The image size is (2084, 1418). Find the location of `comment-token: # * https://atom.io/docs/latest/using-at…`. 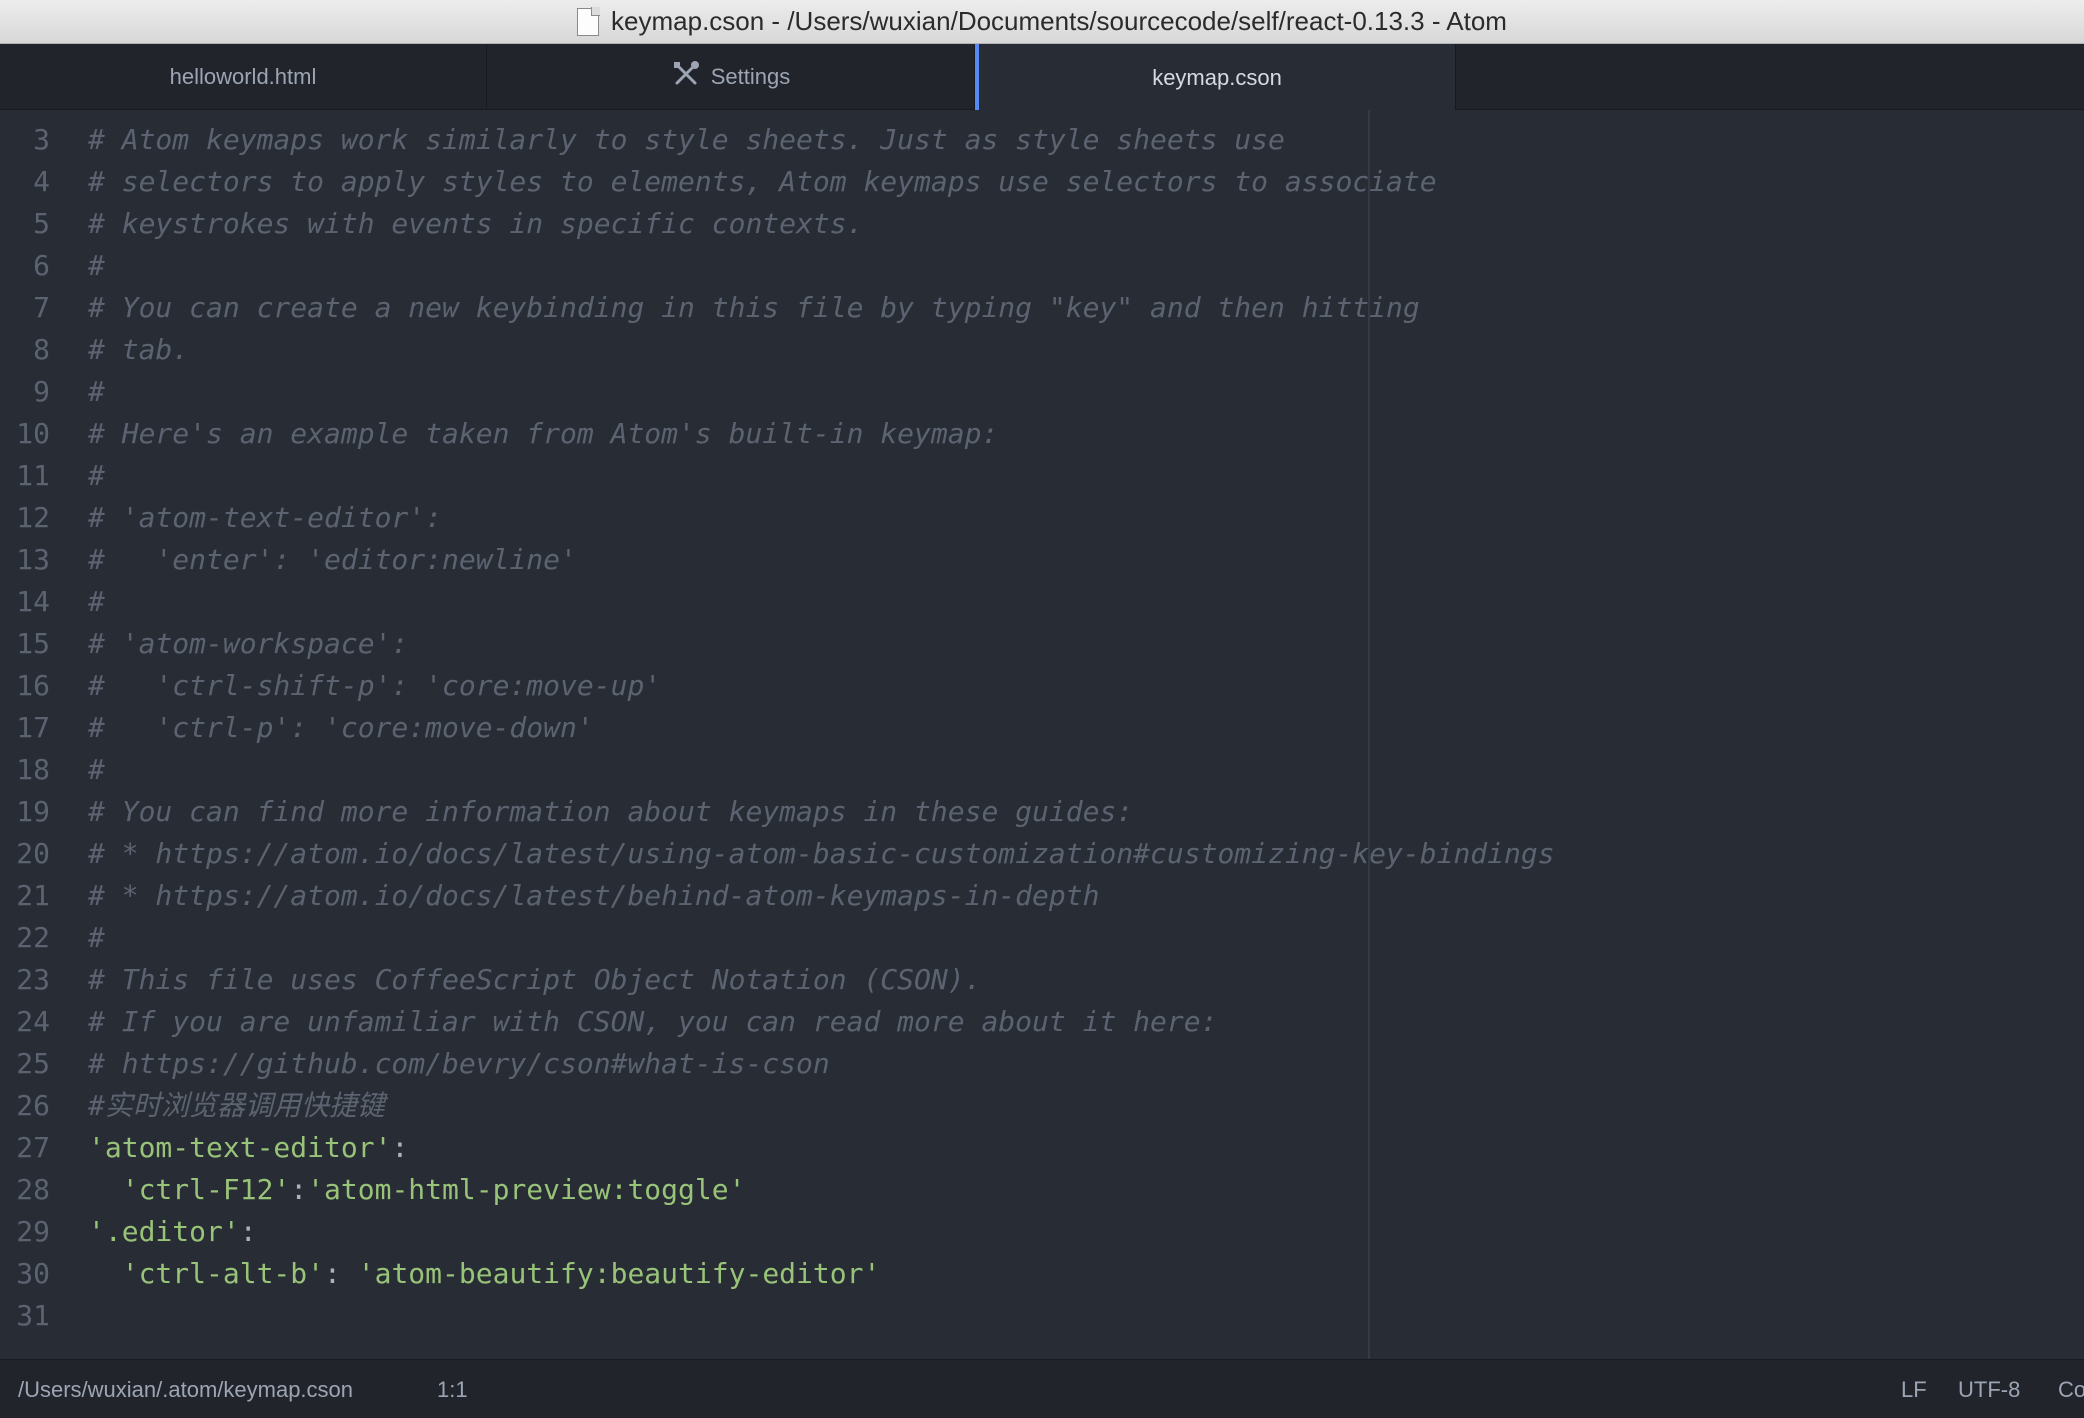

comment-token: # * https://atom.io/docs/latest/using-at… is located at coordinates (821, 853).